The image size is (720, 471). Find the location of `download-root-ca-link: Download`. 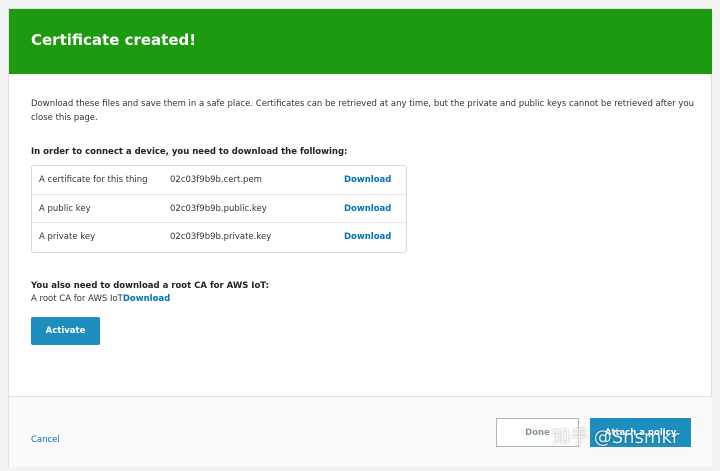

download-root-ca-link: Download is located at coordinates (146, 299).